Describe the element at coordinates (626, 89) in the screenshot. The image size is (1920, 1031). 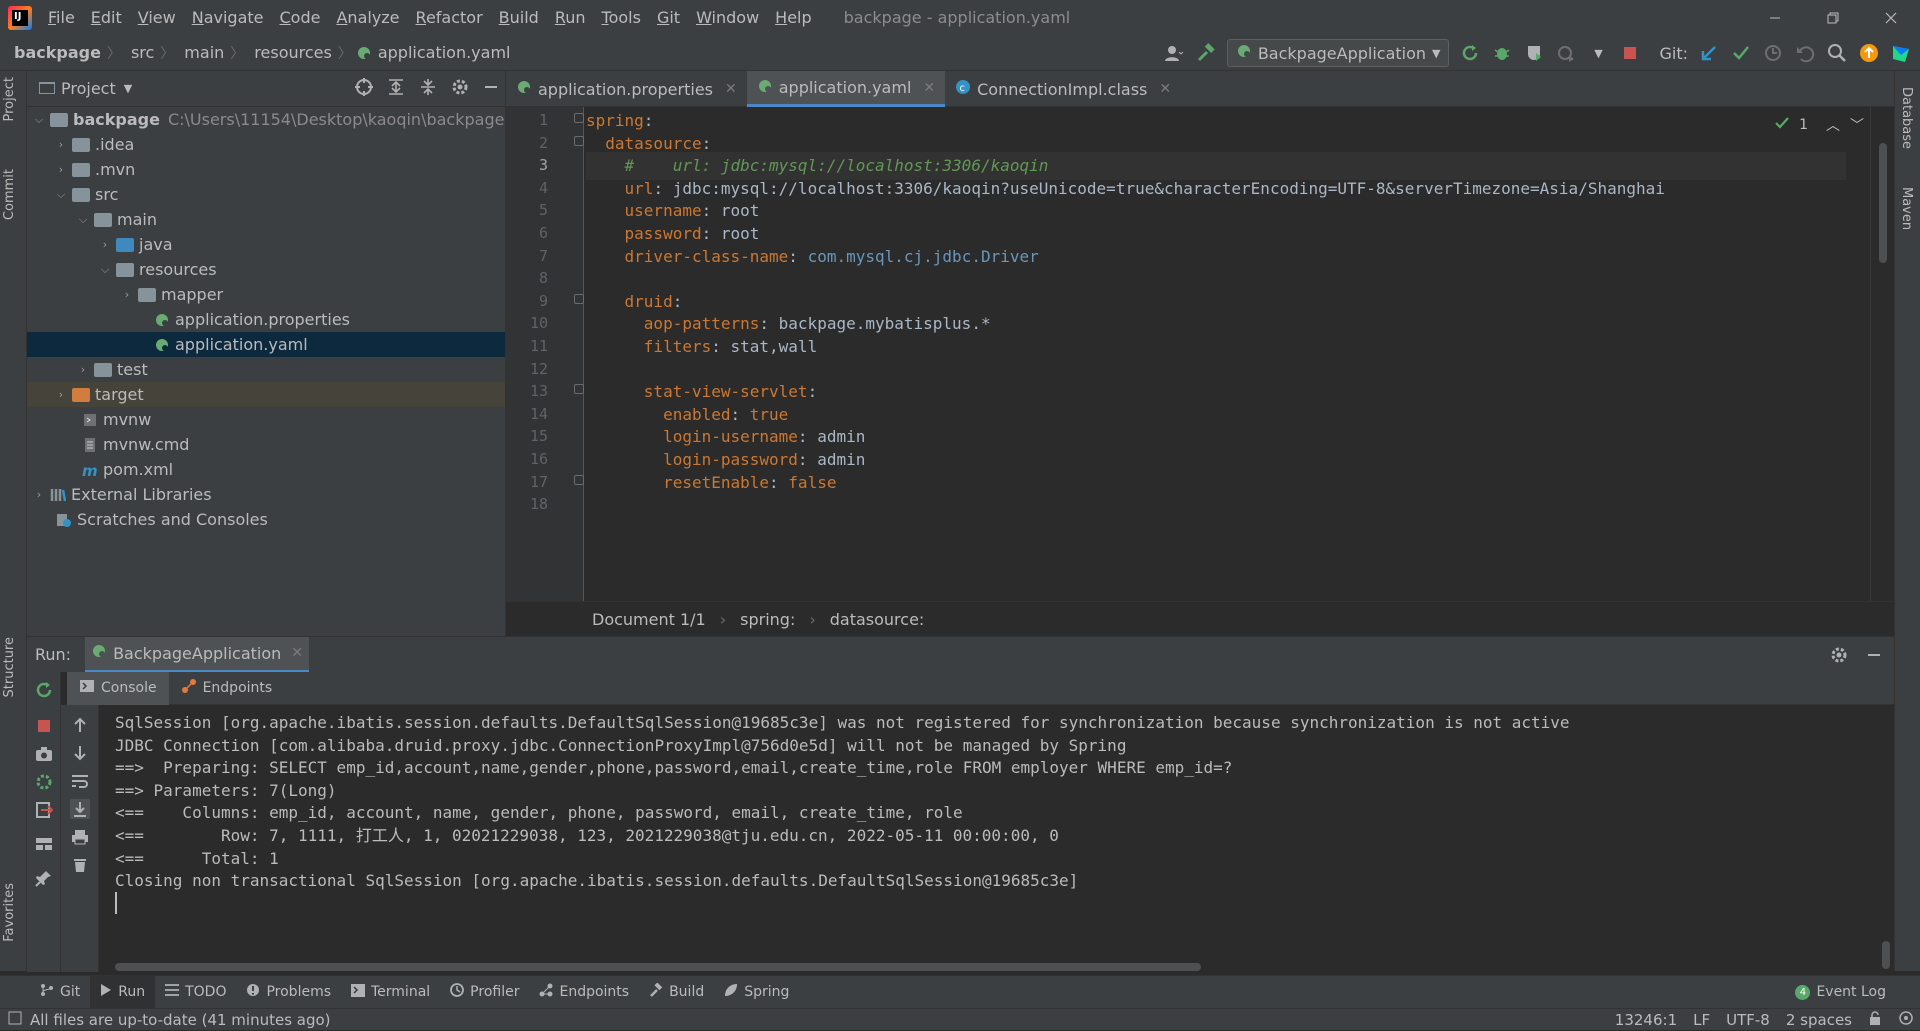
I see `tab-application-properties: application.properties ✕` at that location.